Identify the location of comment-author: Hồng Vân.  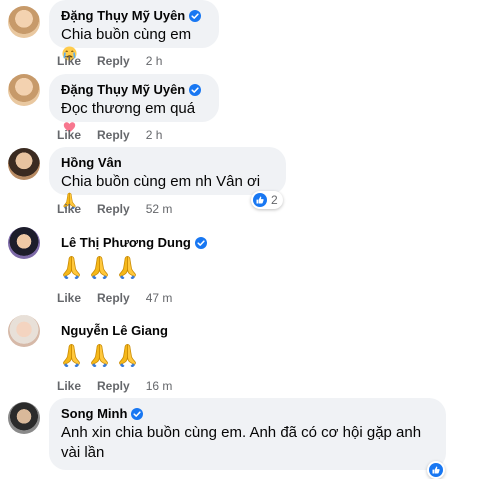
(167, 163).